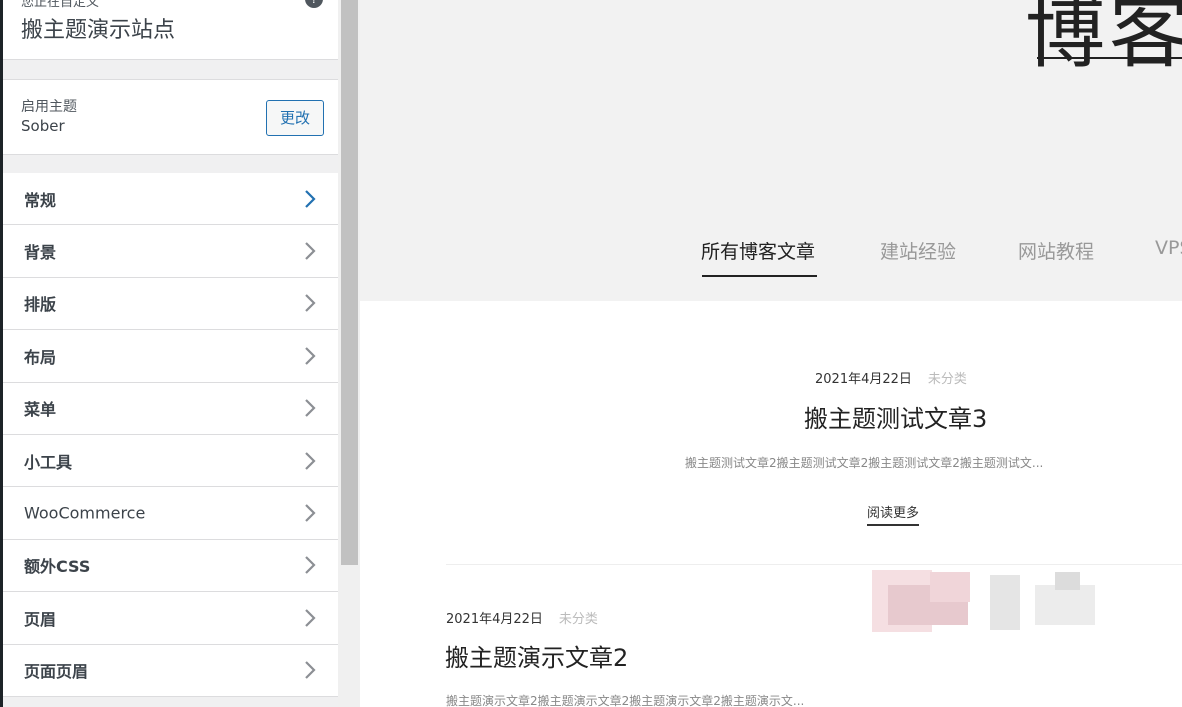 This screenshot has width=1182, height=707. What do you see at coordinates (536, 655) in the screenshot?
I see `post-title: 搬主题演示文章2` at bounding box center [536, 655].